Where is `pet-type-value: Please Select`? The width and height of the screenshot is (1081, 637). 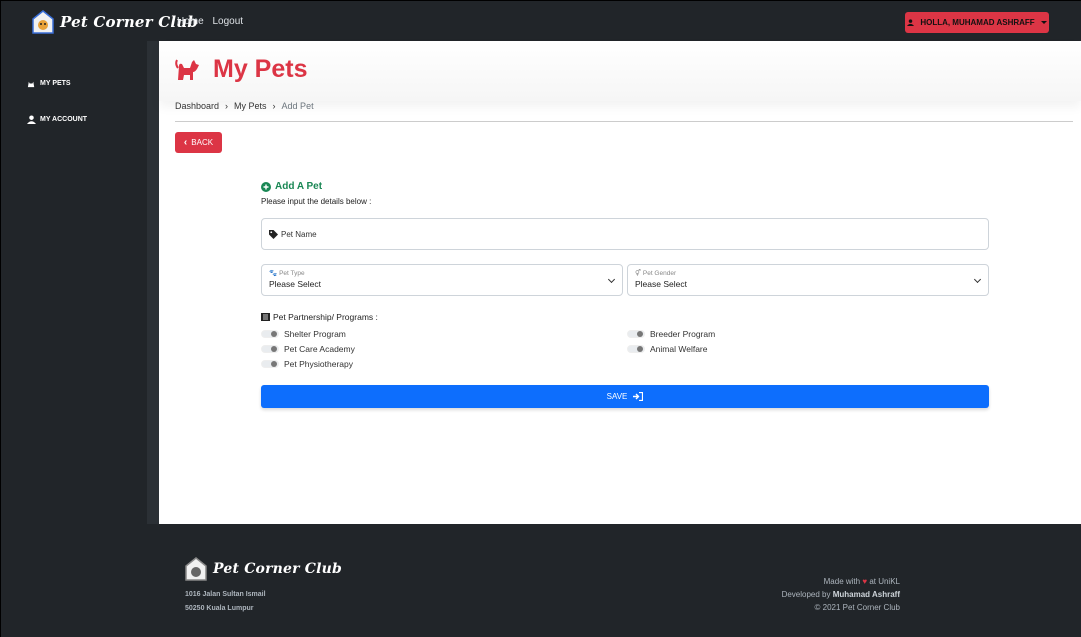
pet-type-value: Please Select is located at coordinates (295, 284).